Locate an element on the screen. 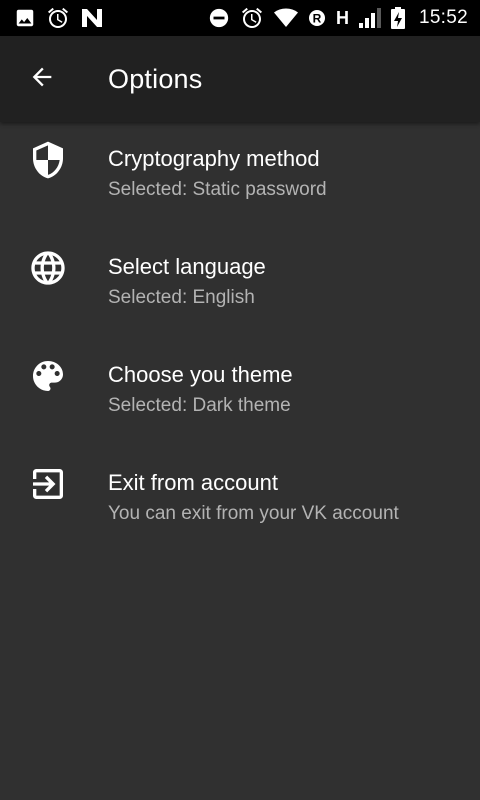  option-title: Choose you theme is located at coordinates (200, 374).